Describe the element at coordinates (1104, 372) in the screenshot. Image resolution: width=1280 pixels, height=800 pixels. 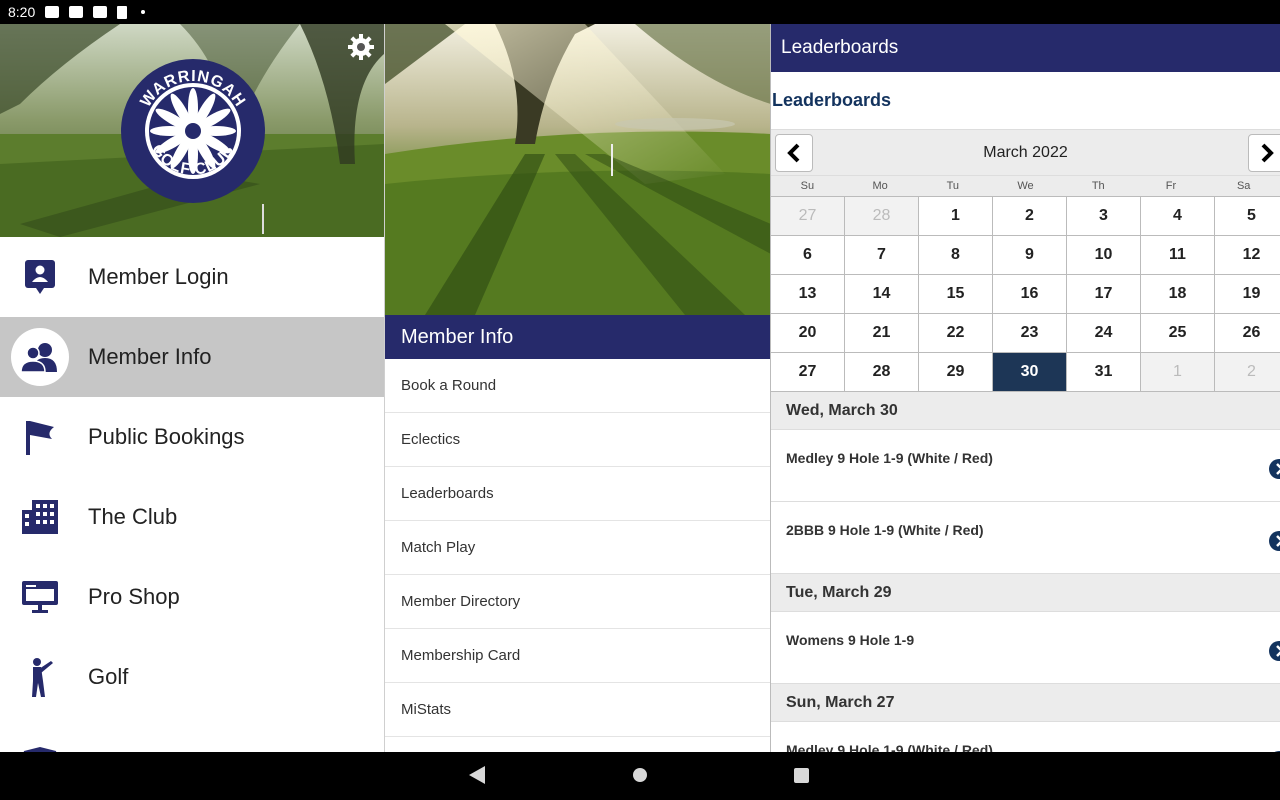
I see `calendar-day: 31` at that location.